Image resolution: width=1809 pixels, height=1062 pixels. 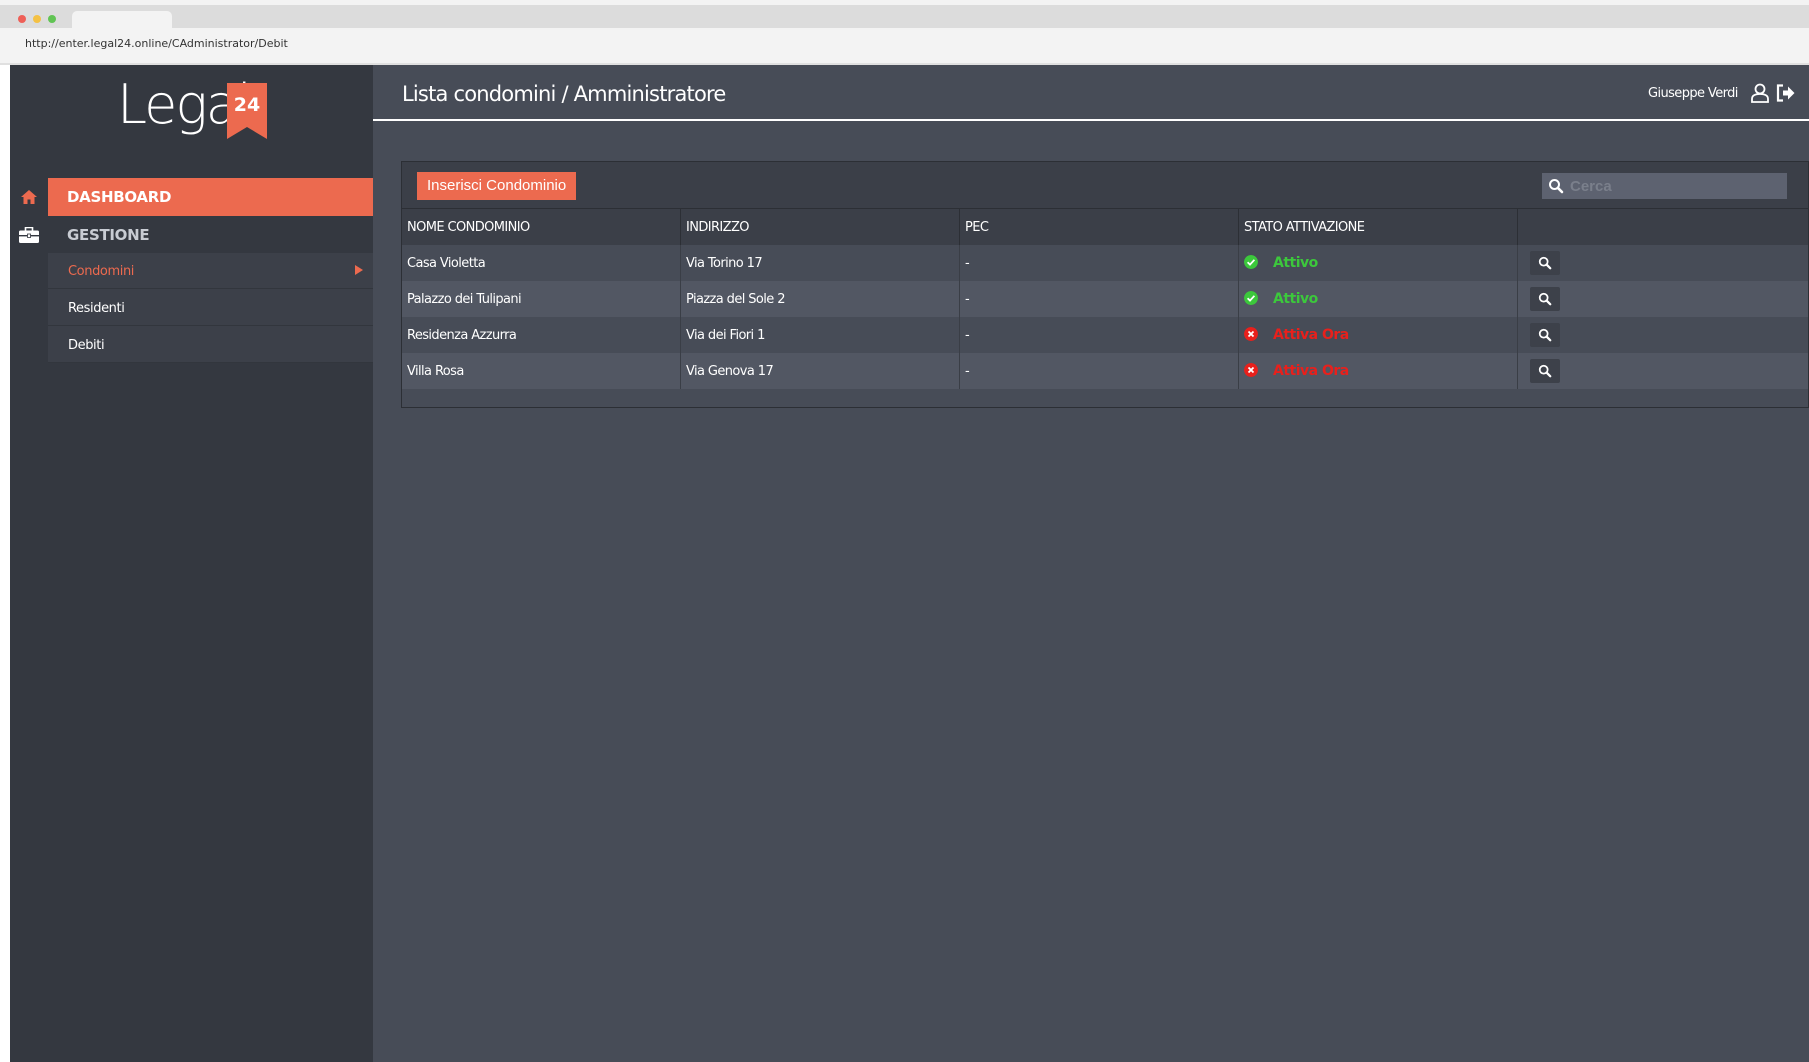 I want to click on column-header-label: NOME CONDOMINIO, so click(x=468, y=227).